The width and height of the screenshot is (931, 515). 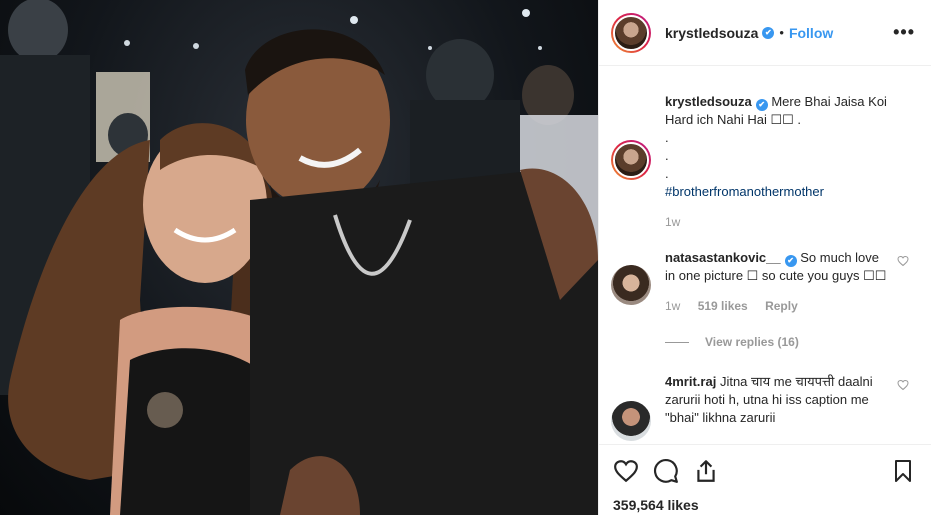 I want to click on caption-time: 1w, so click(x=672, y=222).